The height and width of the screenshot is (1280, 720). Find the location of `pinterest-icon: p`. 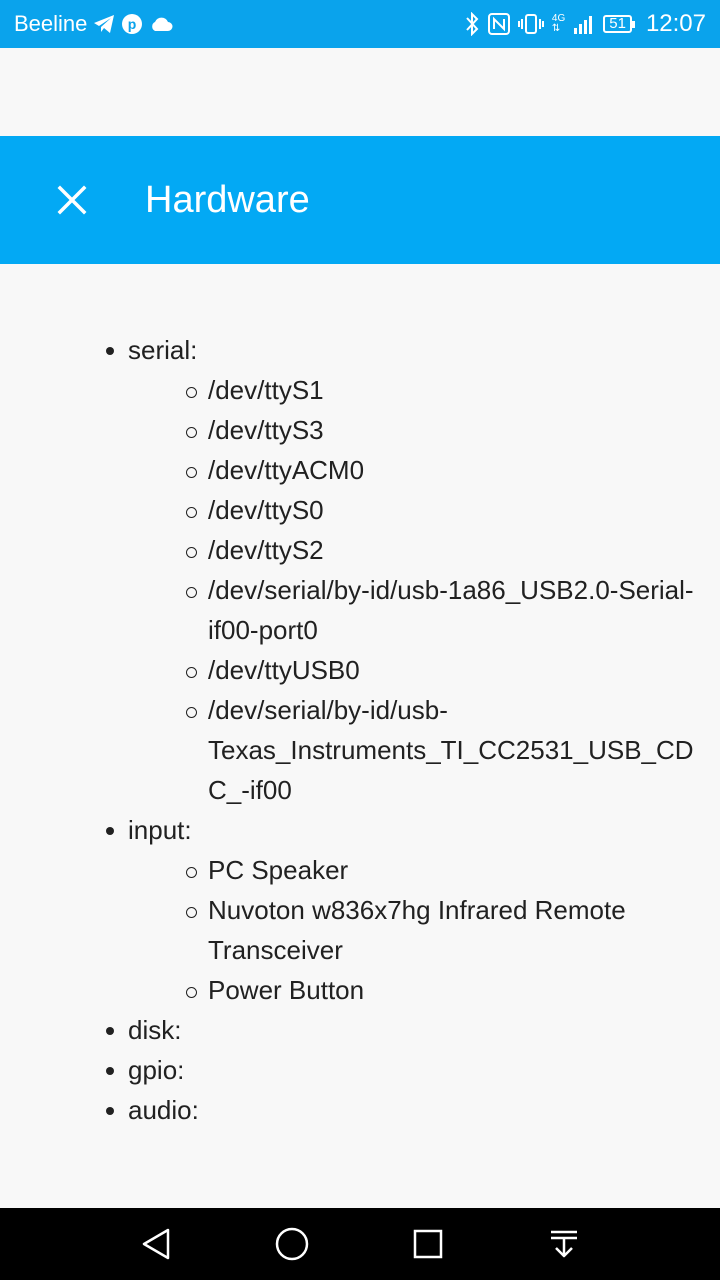

pinterest-icon: p is located at coordinates (132, 24).